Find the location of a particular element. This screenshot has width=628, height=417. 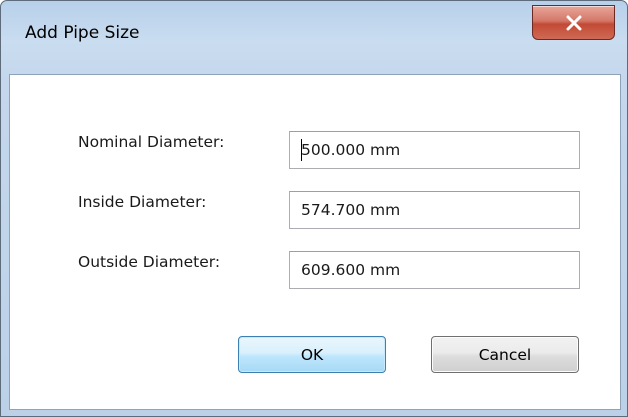

close-icon is located at coordinates (573, 22).